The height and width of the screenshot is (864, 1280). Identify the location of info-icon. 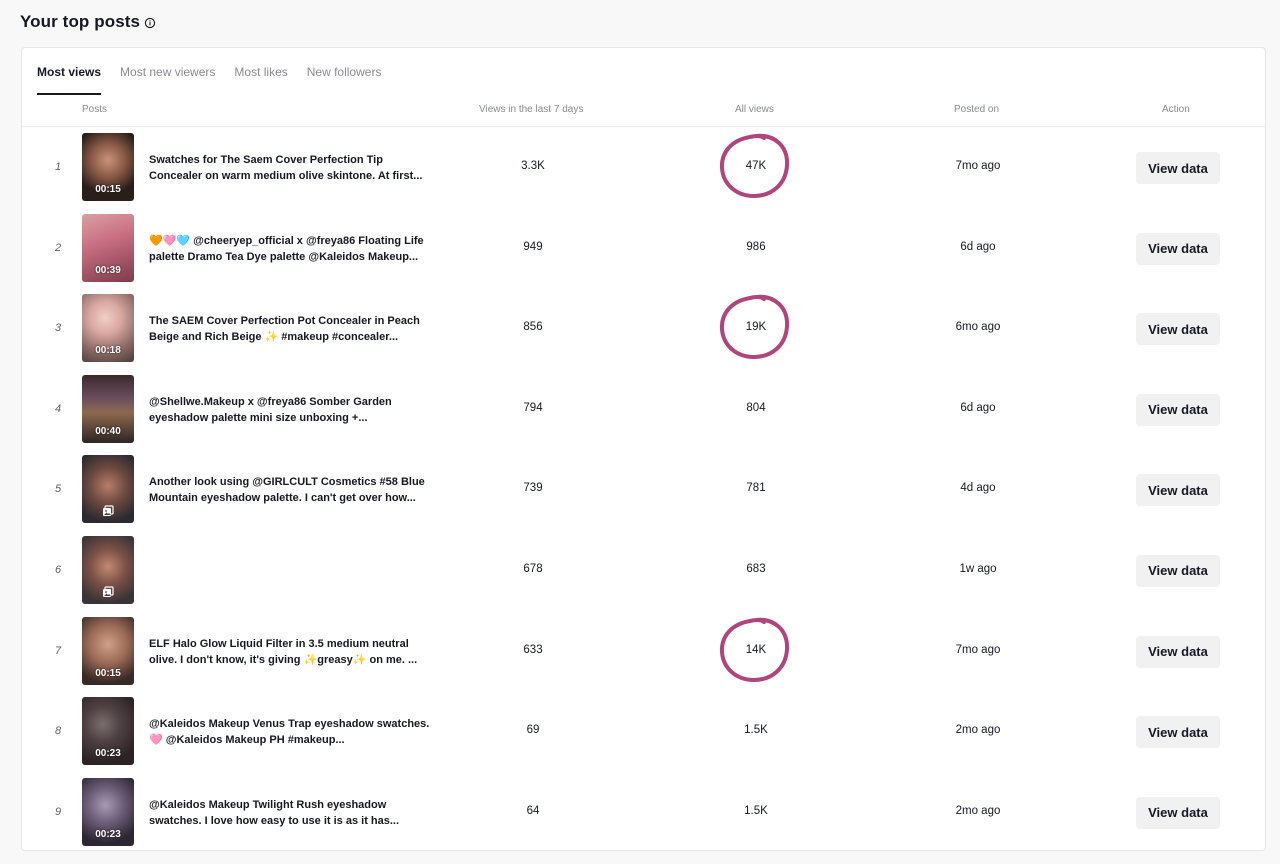
(150, 23).